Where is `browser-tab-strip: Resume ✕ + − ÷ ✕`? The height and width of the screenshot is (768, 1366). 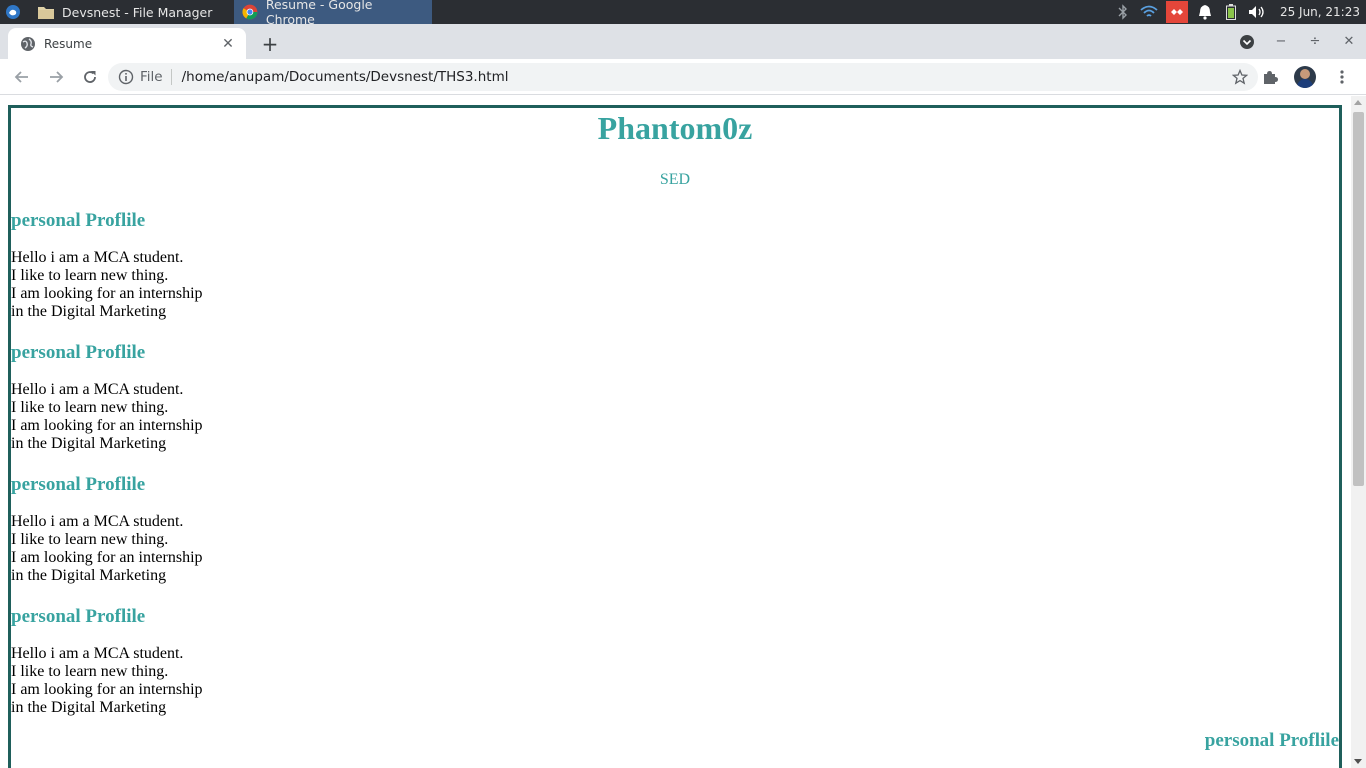 browser-tab-strip: Resume ✕ + − ÷ ✕ is located at coordinates (683, 41).